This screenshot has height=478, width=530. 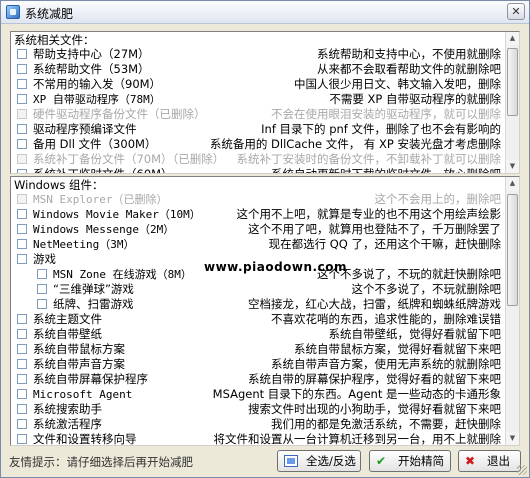 I want to click on item-description: 系统帮助和支持中心，不使用就删除, so click(x=409, y=54).